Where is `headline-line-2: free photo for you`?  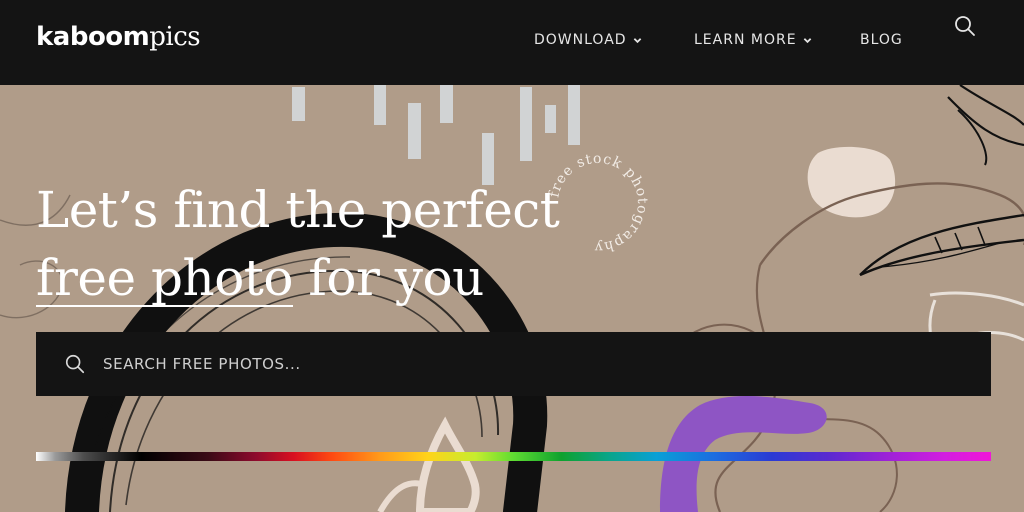
headline-line-2: free photo for you is located at coordinates (297, 278).